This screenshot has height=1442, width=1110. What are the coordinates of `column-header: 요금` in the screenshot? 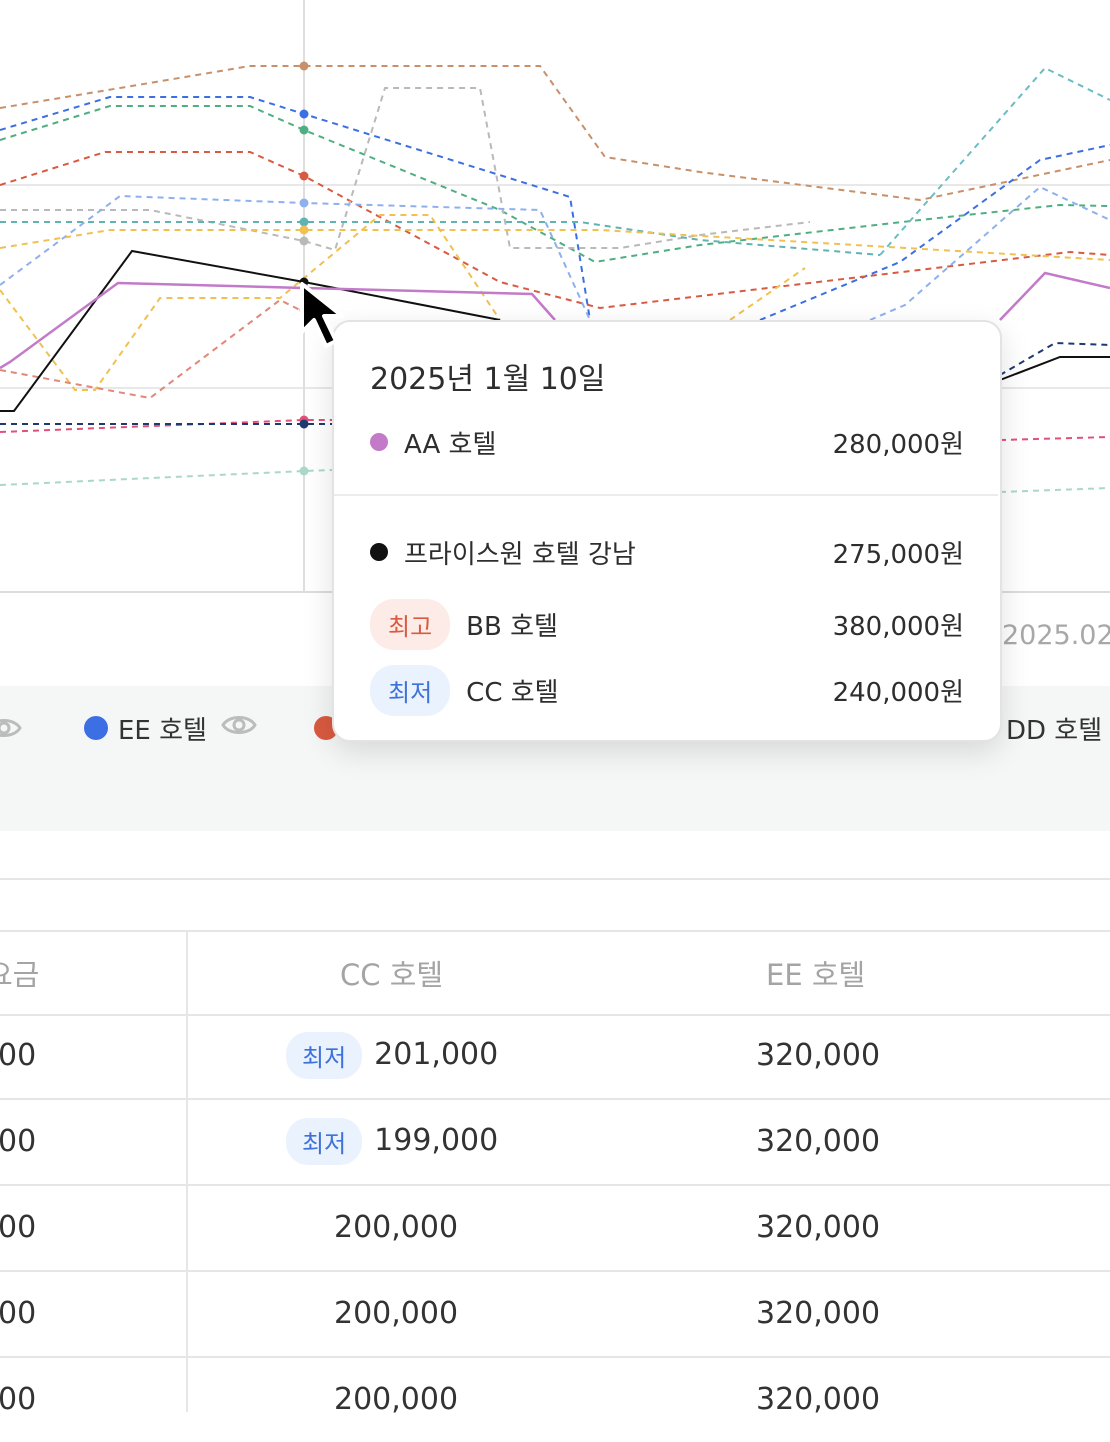 It's located at (19, 973).